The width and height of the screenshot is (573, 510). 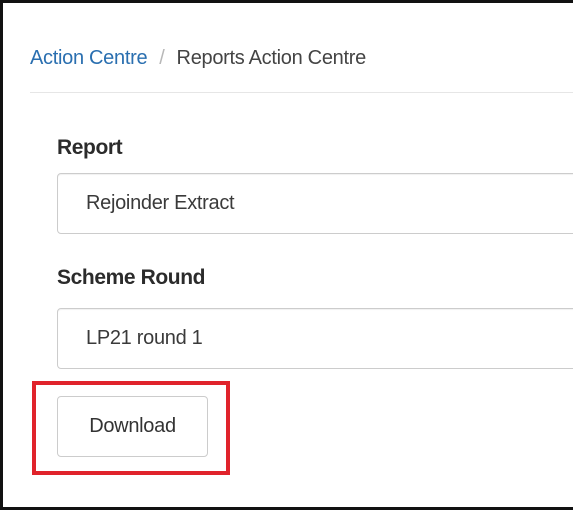 I want to click on scheme-round-label: Scheme Round, so click(x=131, y=277).